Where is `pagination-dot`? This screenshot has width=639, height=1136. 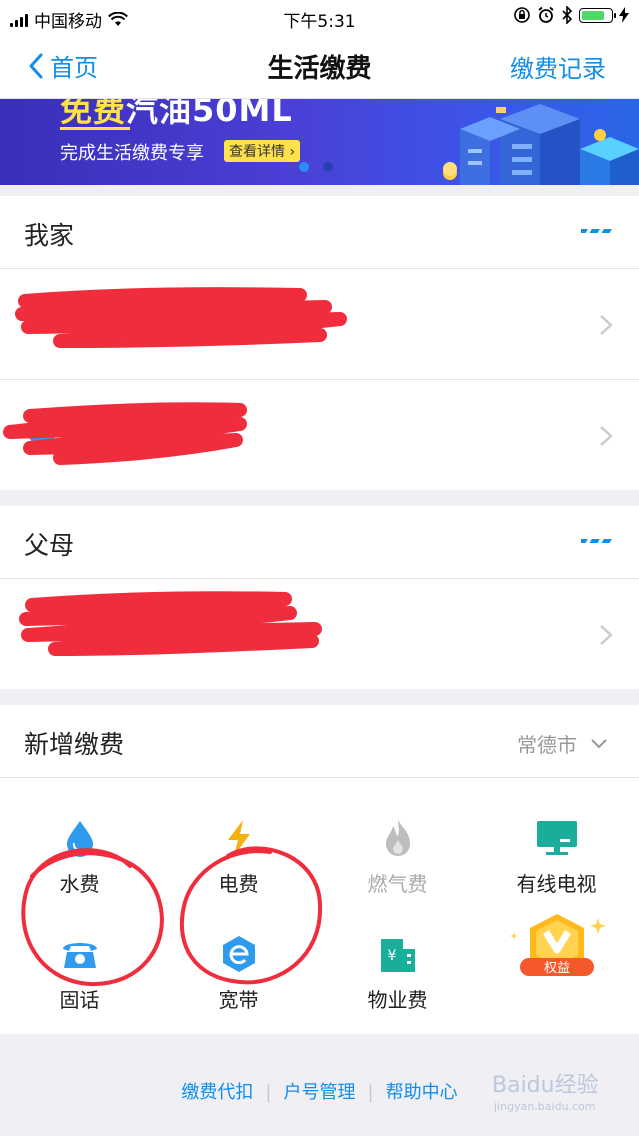
pagination-dot is located at coordinates (328, 167).